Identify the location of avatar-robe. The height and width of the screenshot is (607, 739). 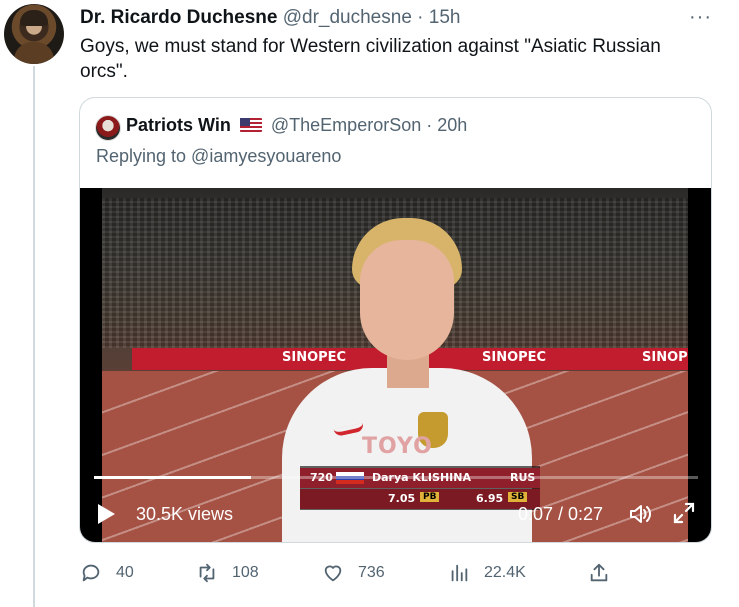
(34, 53).